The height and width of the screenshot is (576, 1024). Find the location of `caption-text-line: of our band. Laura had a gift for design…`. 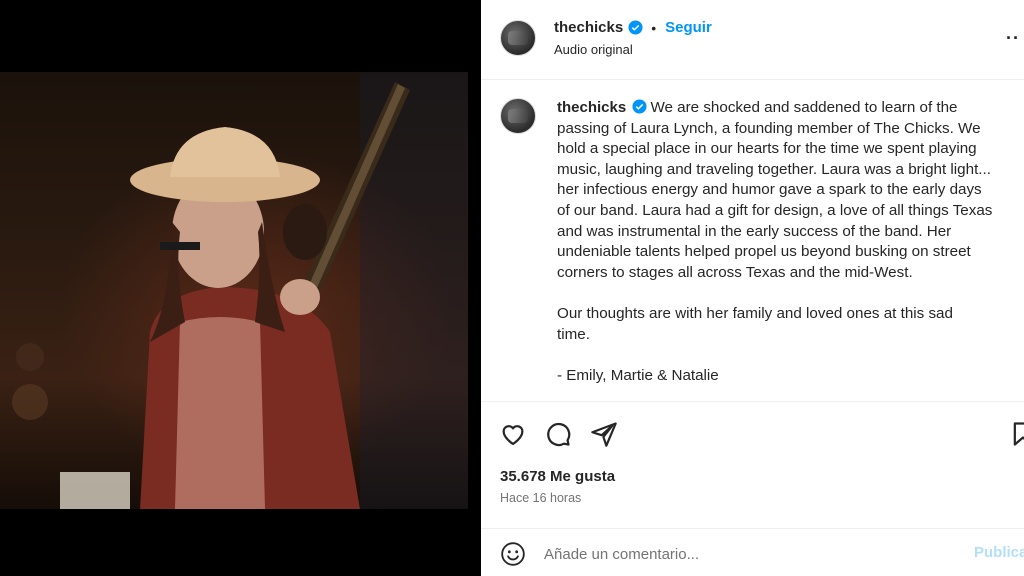

caption-text-line: of our band. Laura had a gift for design… is located at coordinates (775, 210).